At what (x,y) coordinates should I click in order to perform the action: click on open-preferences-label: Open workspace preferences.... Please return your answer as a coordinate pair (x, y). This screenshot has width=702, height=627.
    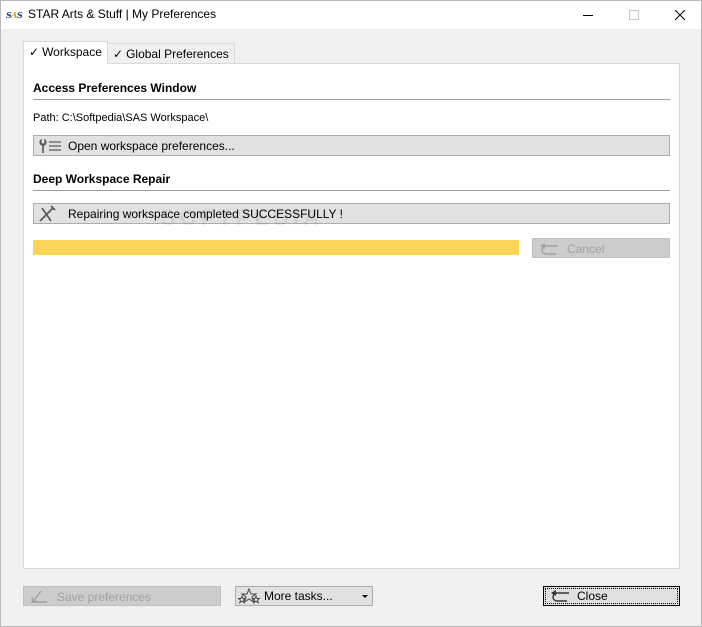
    Looking at the image, I should click on (151, 146).